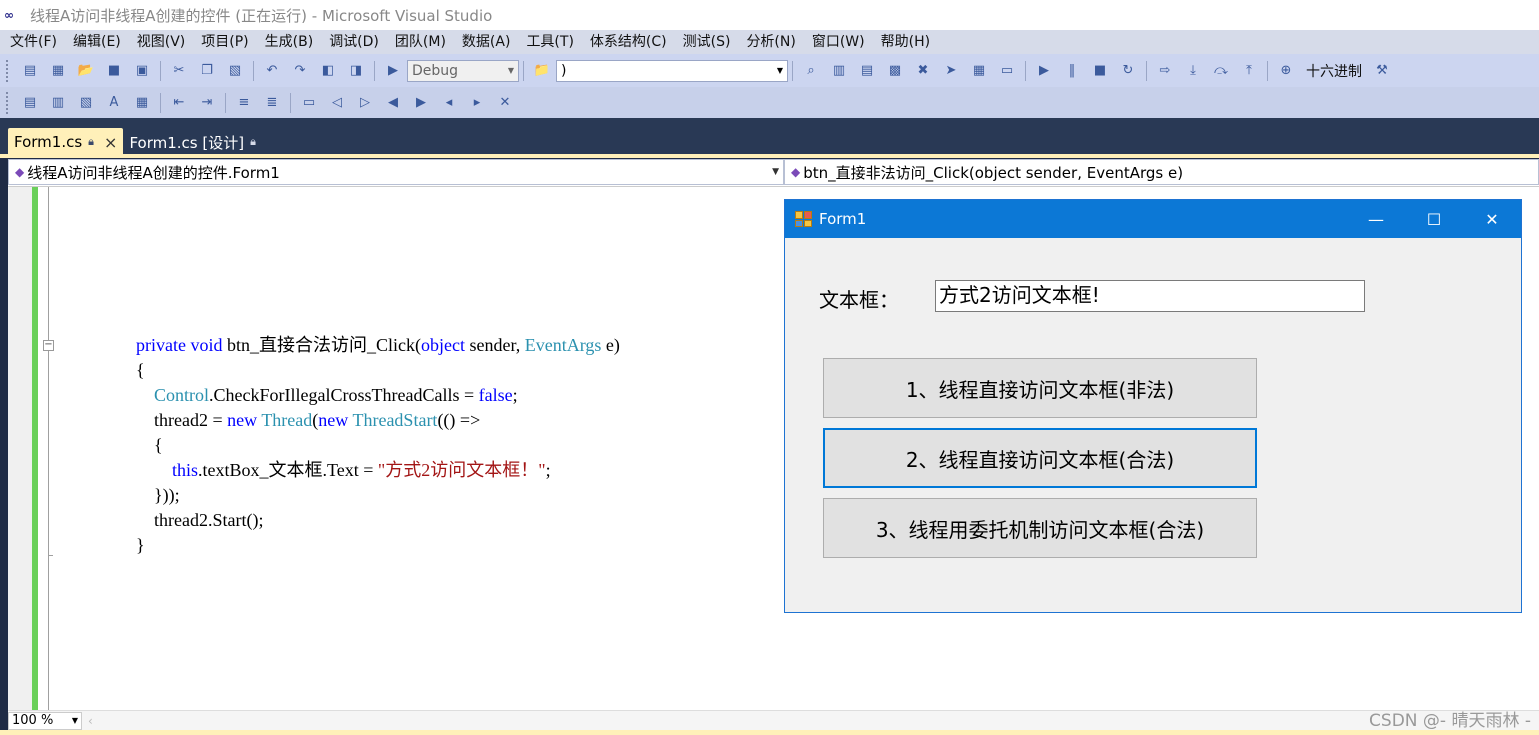 Image resolution: width=1539 pixels, height=735 pixels. What do you see at coordinates (542, 71) in the screenshot?
I see `find-in-files-icon: 📁` at bounding box center [542, 71].